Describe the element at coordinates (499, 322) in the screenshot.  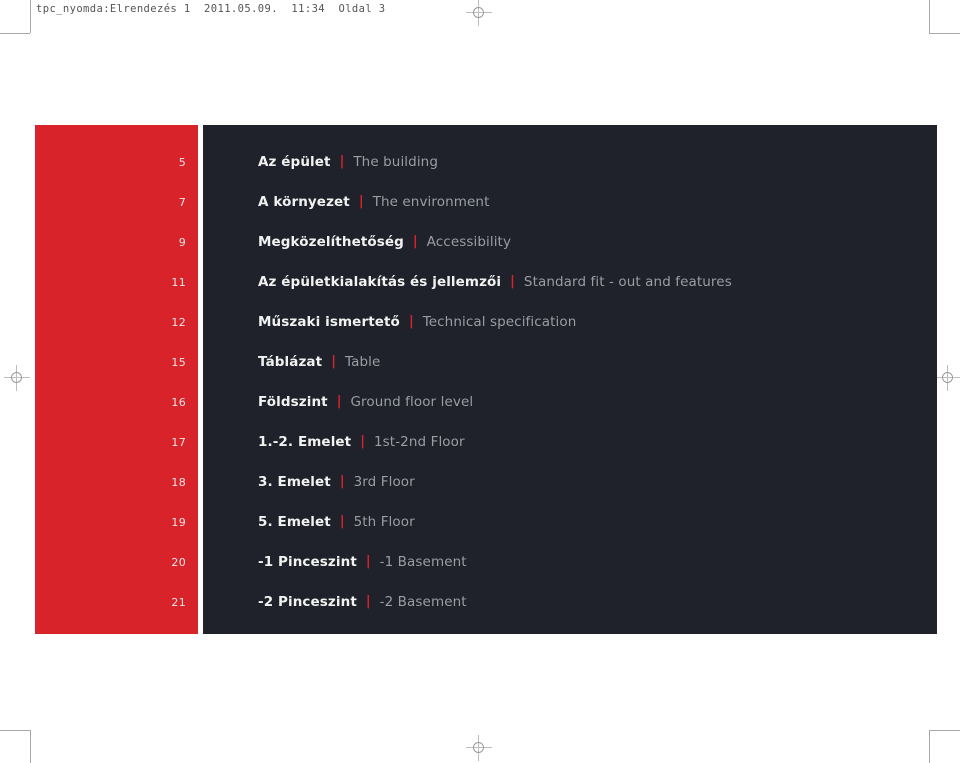
I see `toc-entry-title-en: Technical specification` at that location.